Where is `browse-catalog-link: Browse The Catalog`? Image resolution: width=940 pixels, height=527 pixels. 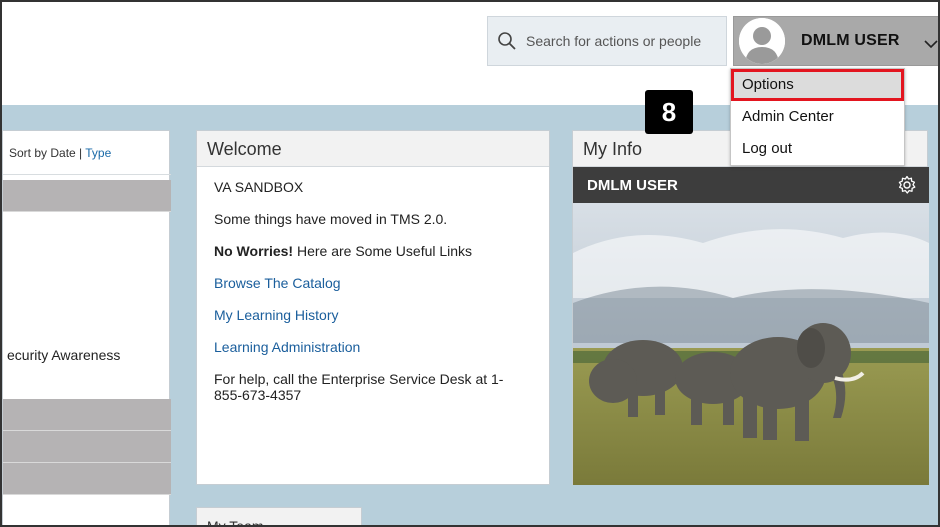 browse-catalog-link: Browse The Catalog is located at coordinates (381, 283).